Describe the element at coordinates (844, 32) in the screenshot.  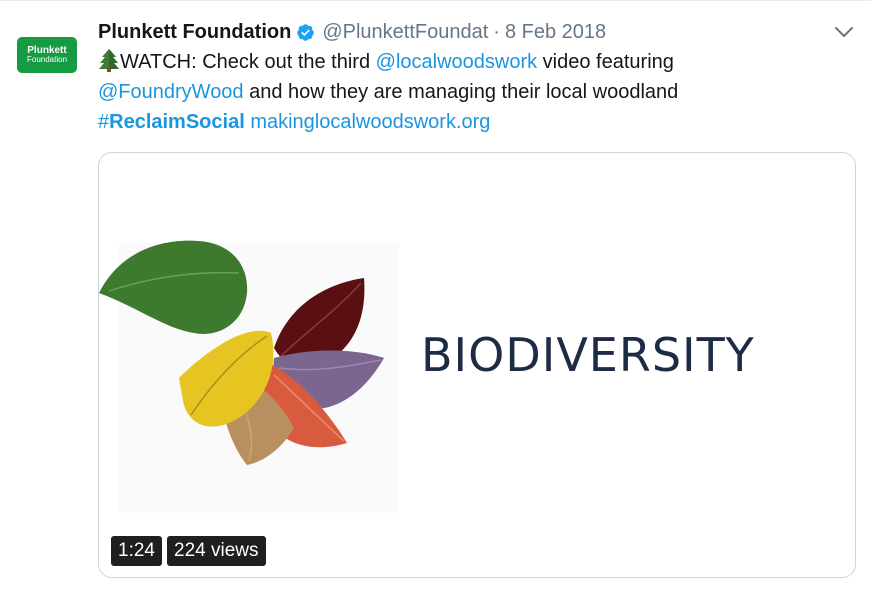
I see `chevron-down-icon` at that location.